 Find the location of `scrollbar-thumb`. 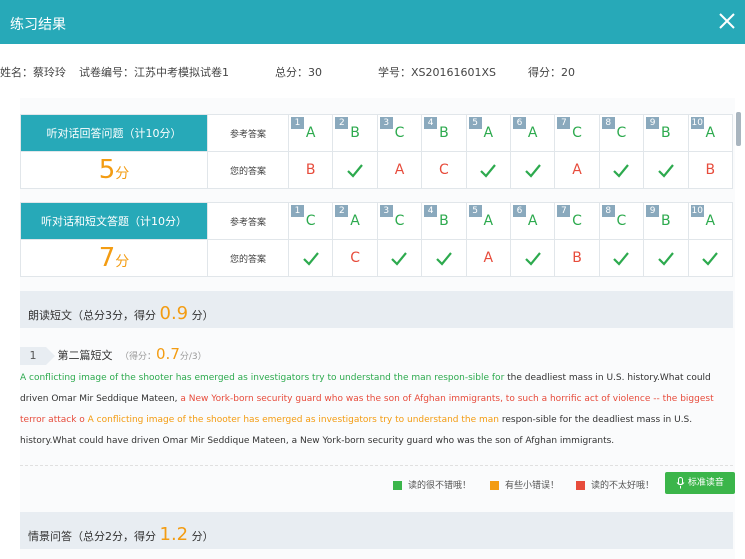

scrollbar-thumb is located at coordinates (738, 129).